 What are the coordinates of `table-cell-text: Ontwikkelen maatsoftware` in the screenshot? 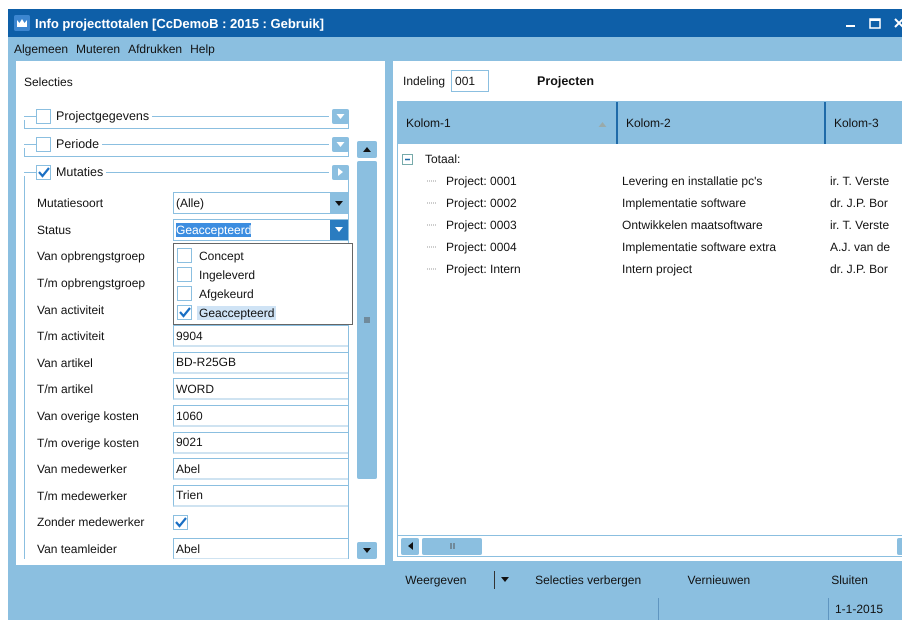 It's located at (693, 225).